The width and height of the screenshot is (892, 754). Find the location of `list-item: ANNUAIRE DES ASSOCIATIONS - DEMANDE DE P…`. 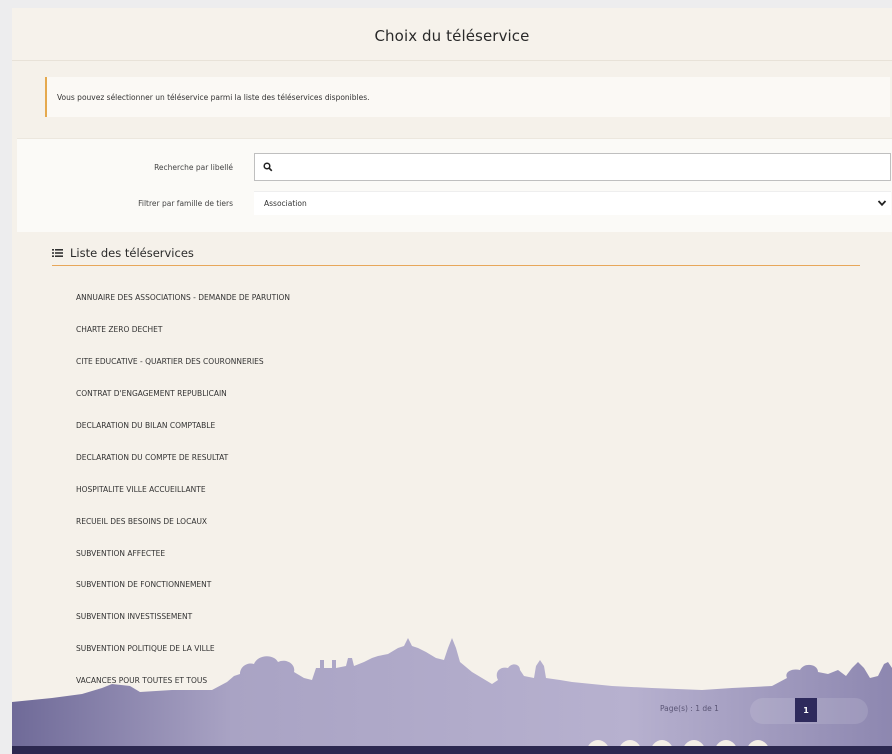

list-item: ANNUAIRE DES ASSOCIATIONS - DEMANDE DE P… is located at coordinates (466, 298).